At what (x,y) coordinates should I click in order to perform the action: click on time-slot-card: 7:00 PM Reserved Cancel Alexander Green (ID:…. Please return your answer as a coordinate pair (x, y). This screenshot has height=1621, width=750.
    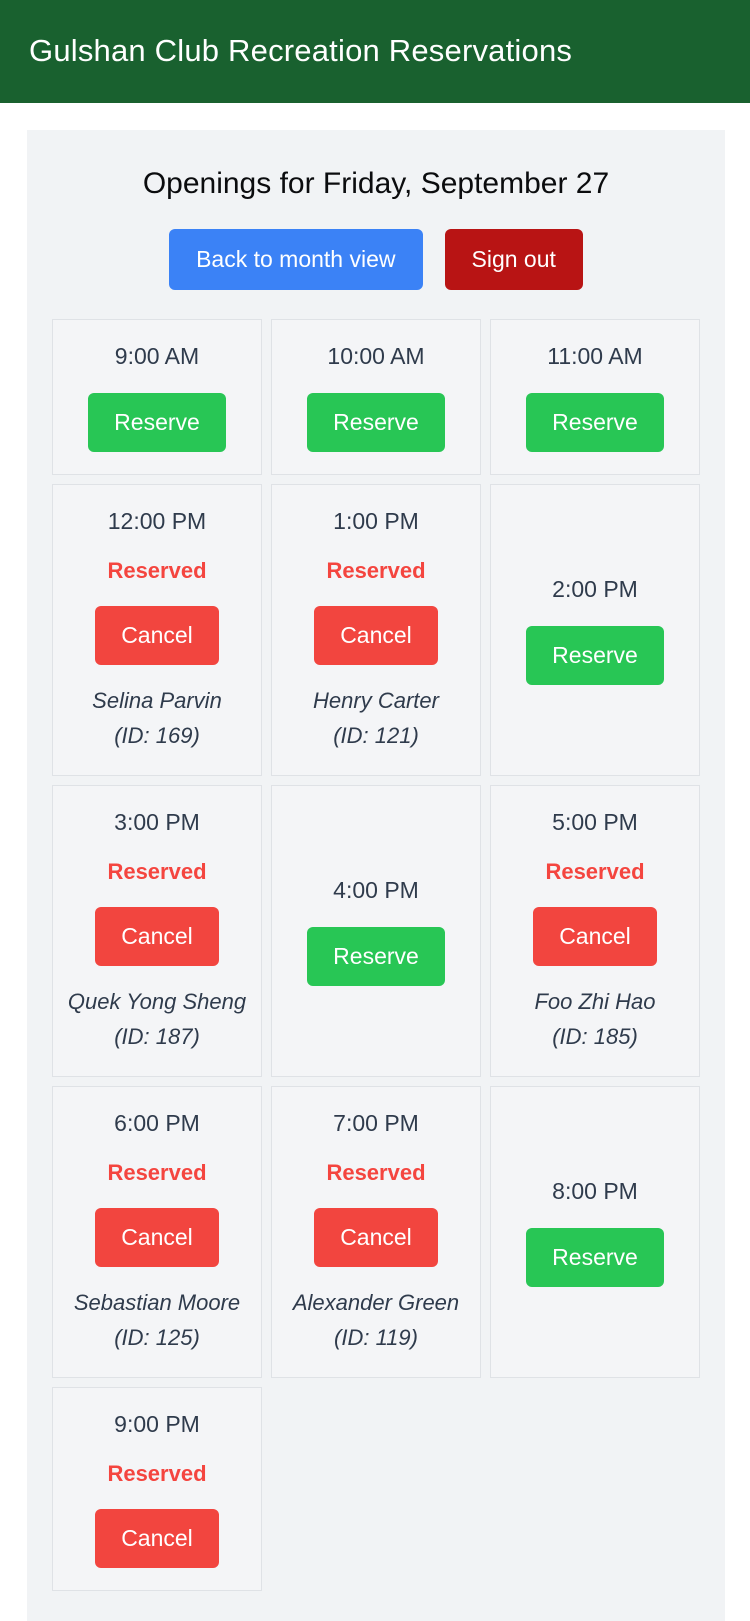
    Looking at the image, I should click on (376, 1232).